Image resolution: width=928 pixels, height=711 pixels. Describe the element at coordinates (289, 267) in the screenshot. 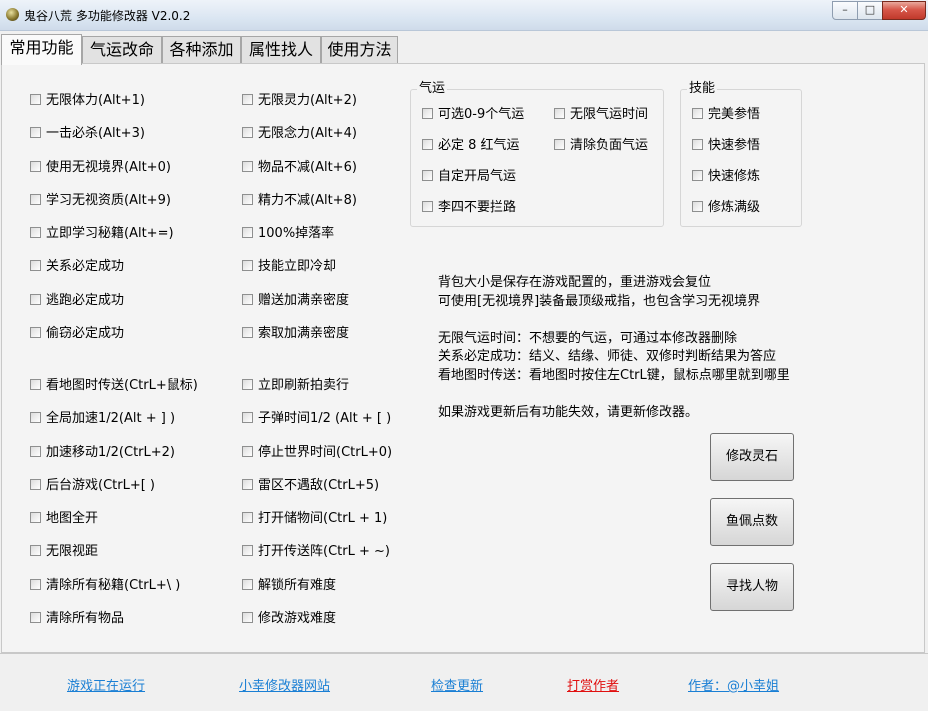

I see `checkbox-skill-cooldown: 技能立即冷却` at that location.